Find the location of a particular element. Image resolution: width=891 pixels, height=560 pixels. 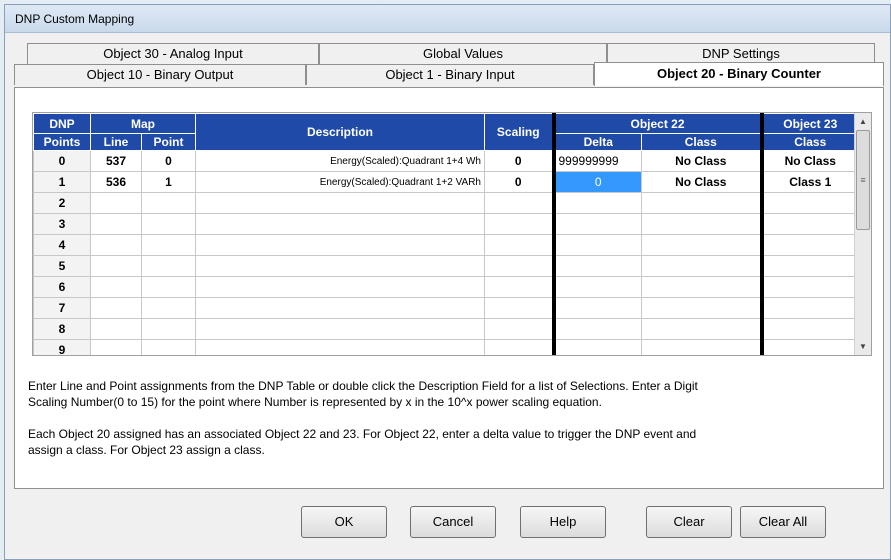

table-row: 5 is located at coordinates (445, 266).